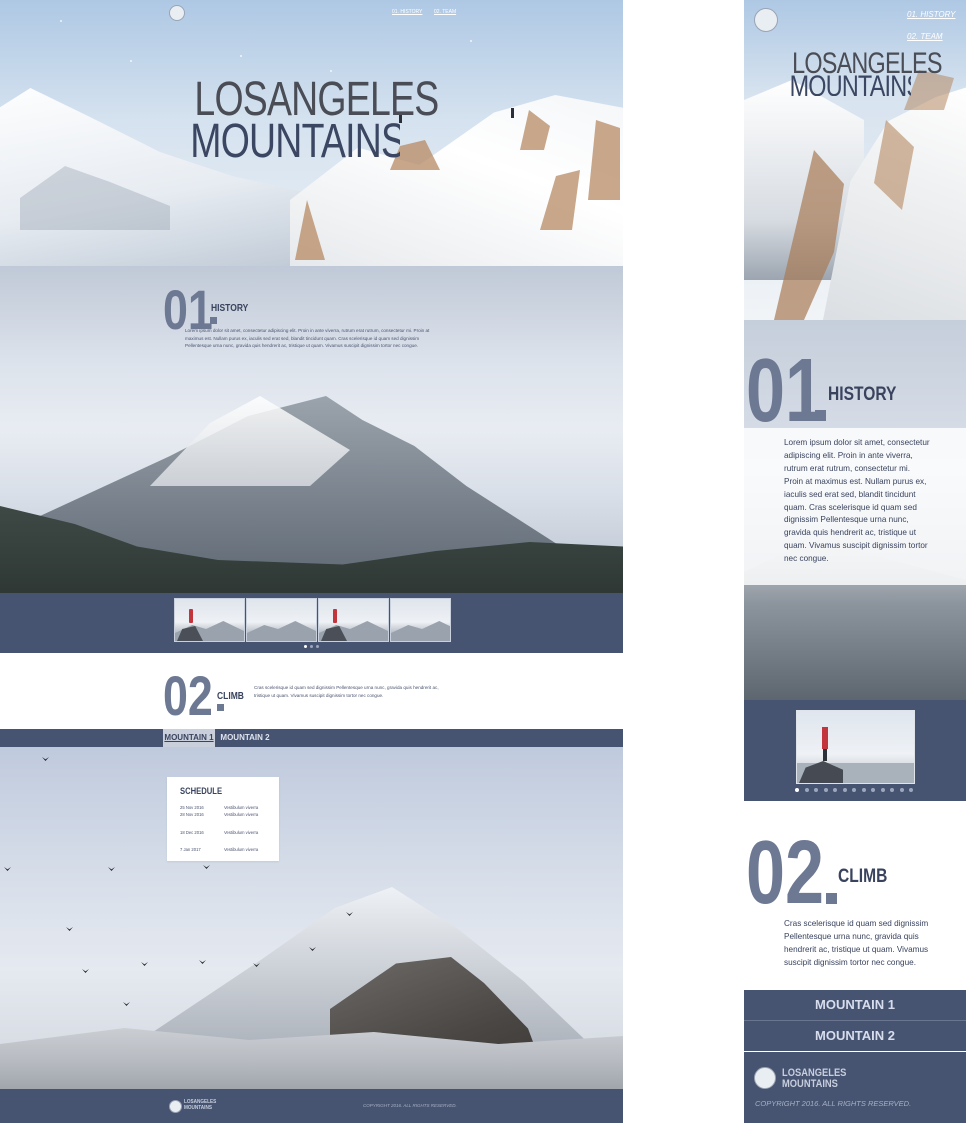  Describe the element at coordinates (230, 308) in the screenshot. I see `history-label: HISTORY` at that location.